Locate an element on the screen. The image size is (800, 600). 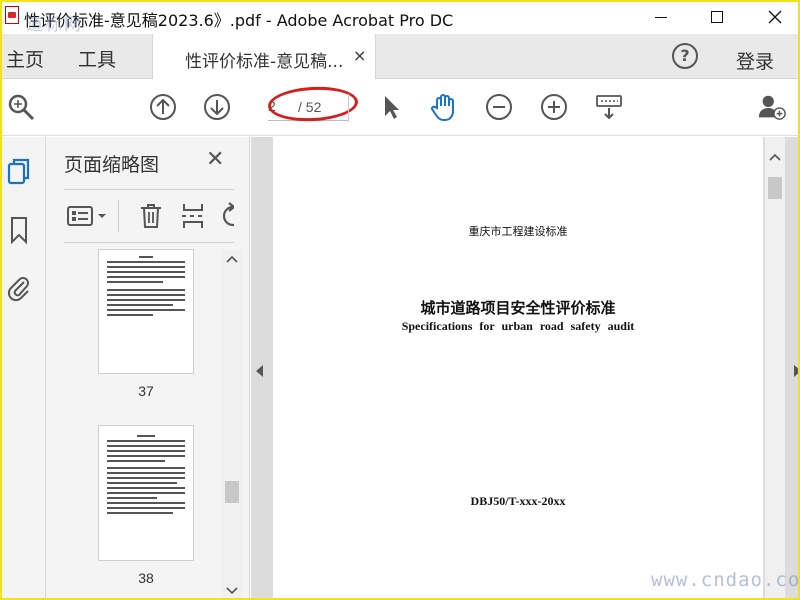
page-thumbnails-button is located at coordinates (19, 172).